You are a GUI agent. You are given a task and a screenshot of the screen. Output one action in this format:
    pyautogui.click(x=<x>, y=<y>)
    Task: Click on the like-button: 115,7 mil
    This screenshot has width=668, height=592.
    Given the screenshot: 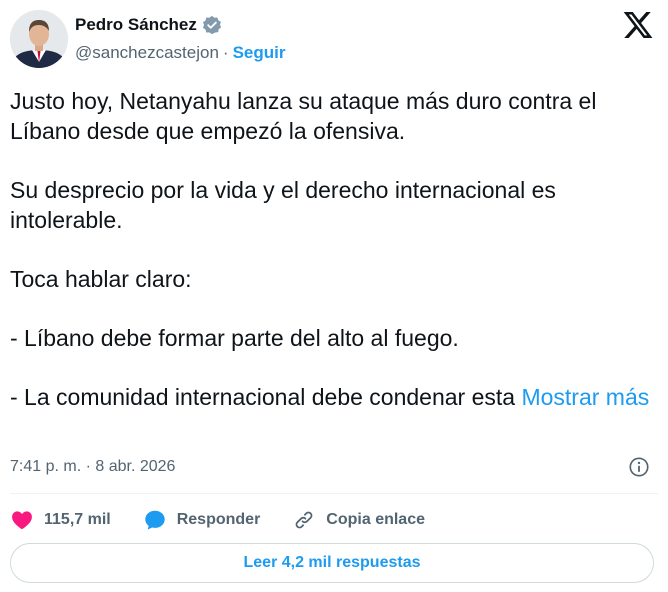 What is the action you would take?
    pyautogui.click(x=60, y=520)
    